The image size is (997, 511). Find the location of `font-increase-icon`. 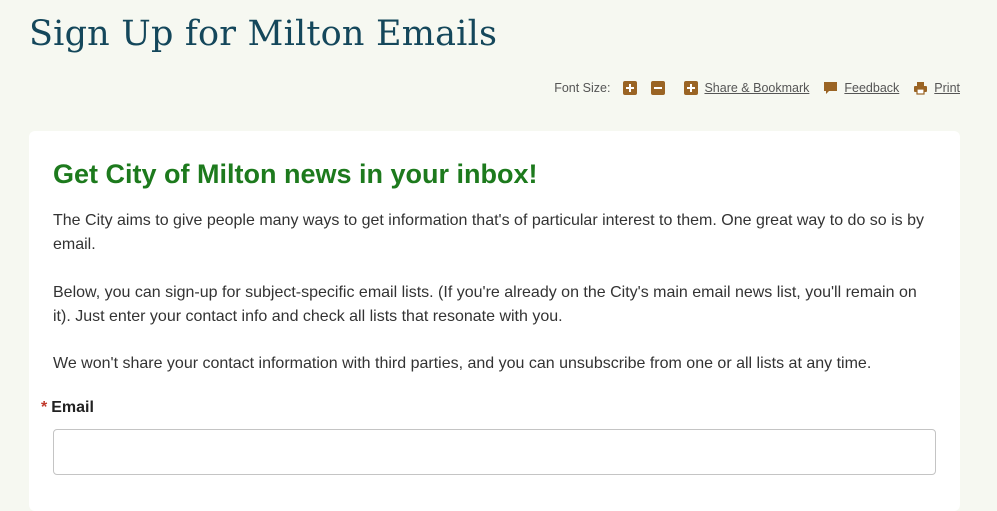

font-increase-icon is located at coordinates (630, 88).